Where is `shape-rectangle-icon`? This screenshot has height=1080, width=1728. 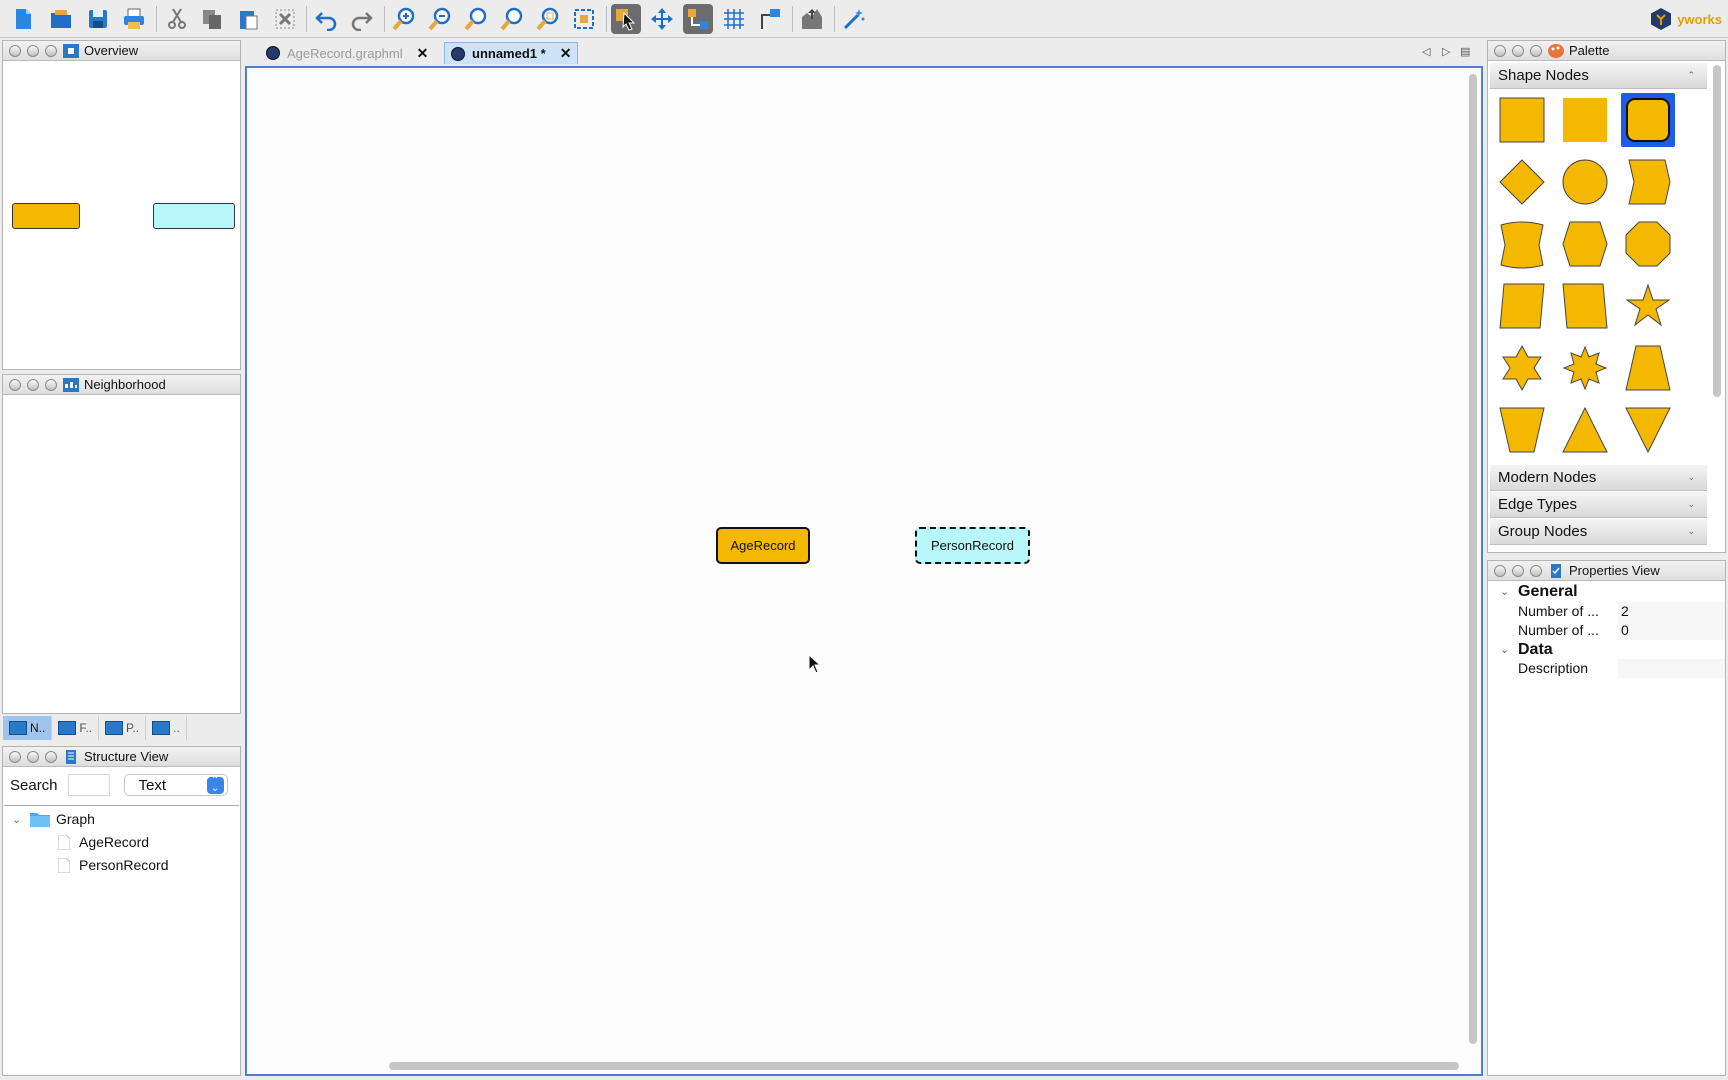 shape-rectangle-icon is located at coordinates (1522, 120).